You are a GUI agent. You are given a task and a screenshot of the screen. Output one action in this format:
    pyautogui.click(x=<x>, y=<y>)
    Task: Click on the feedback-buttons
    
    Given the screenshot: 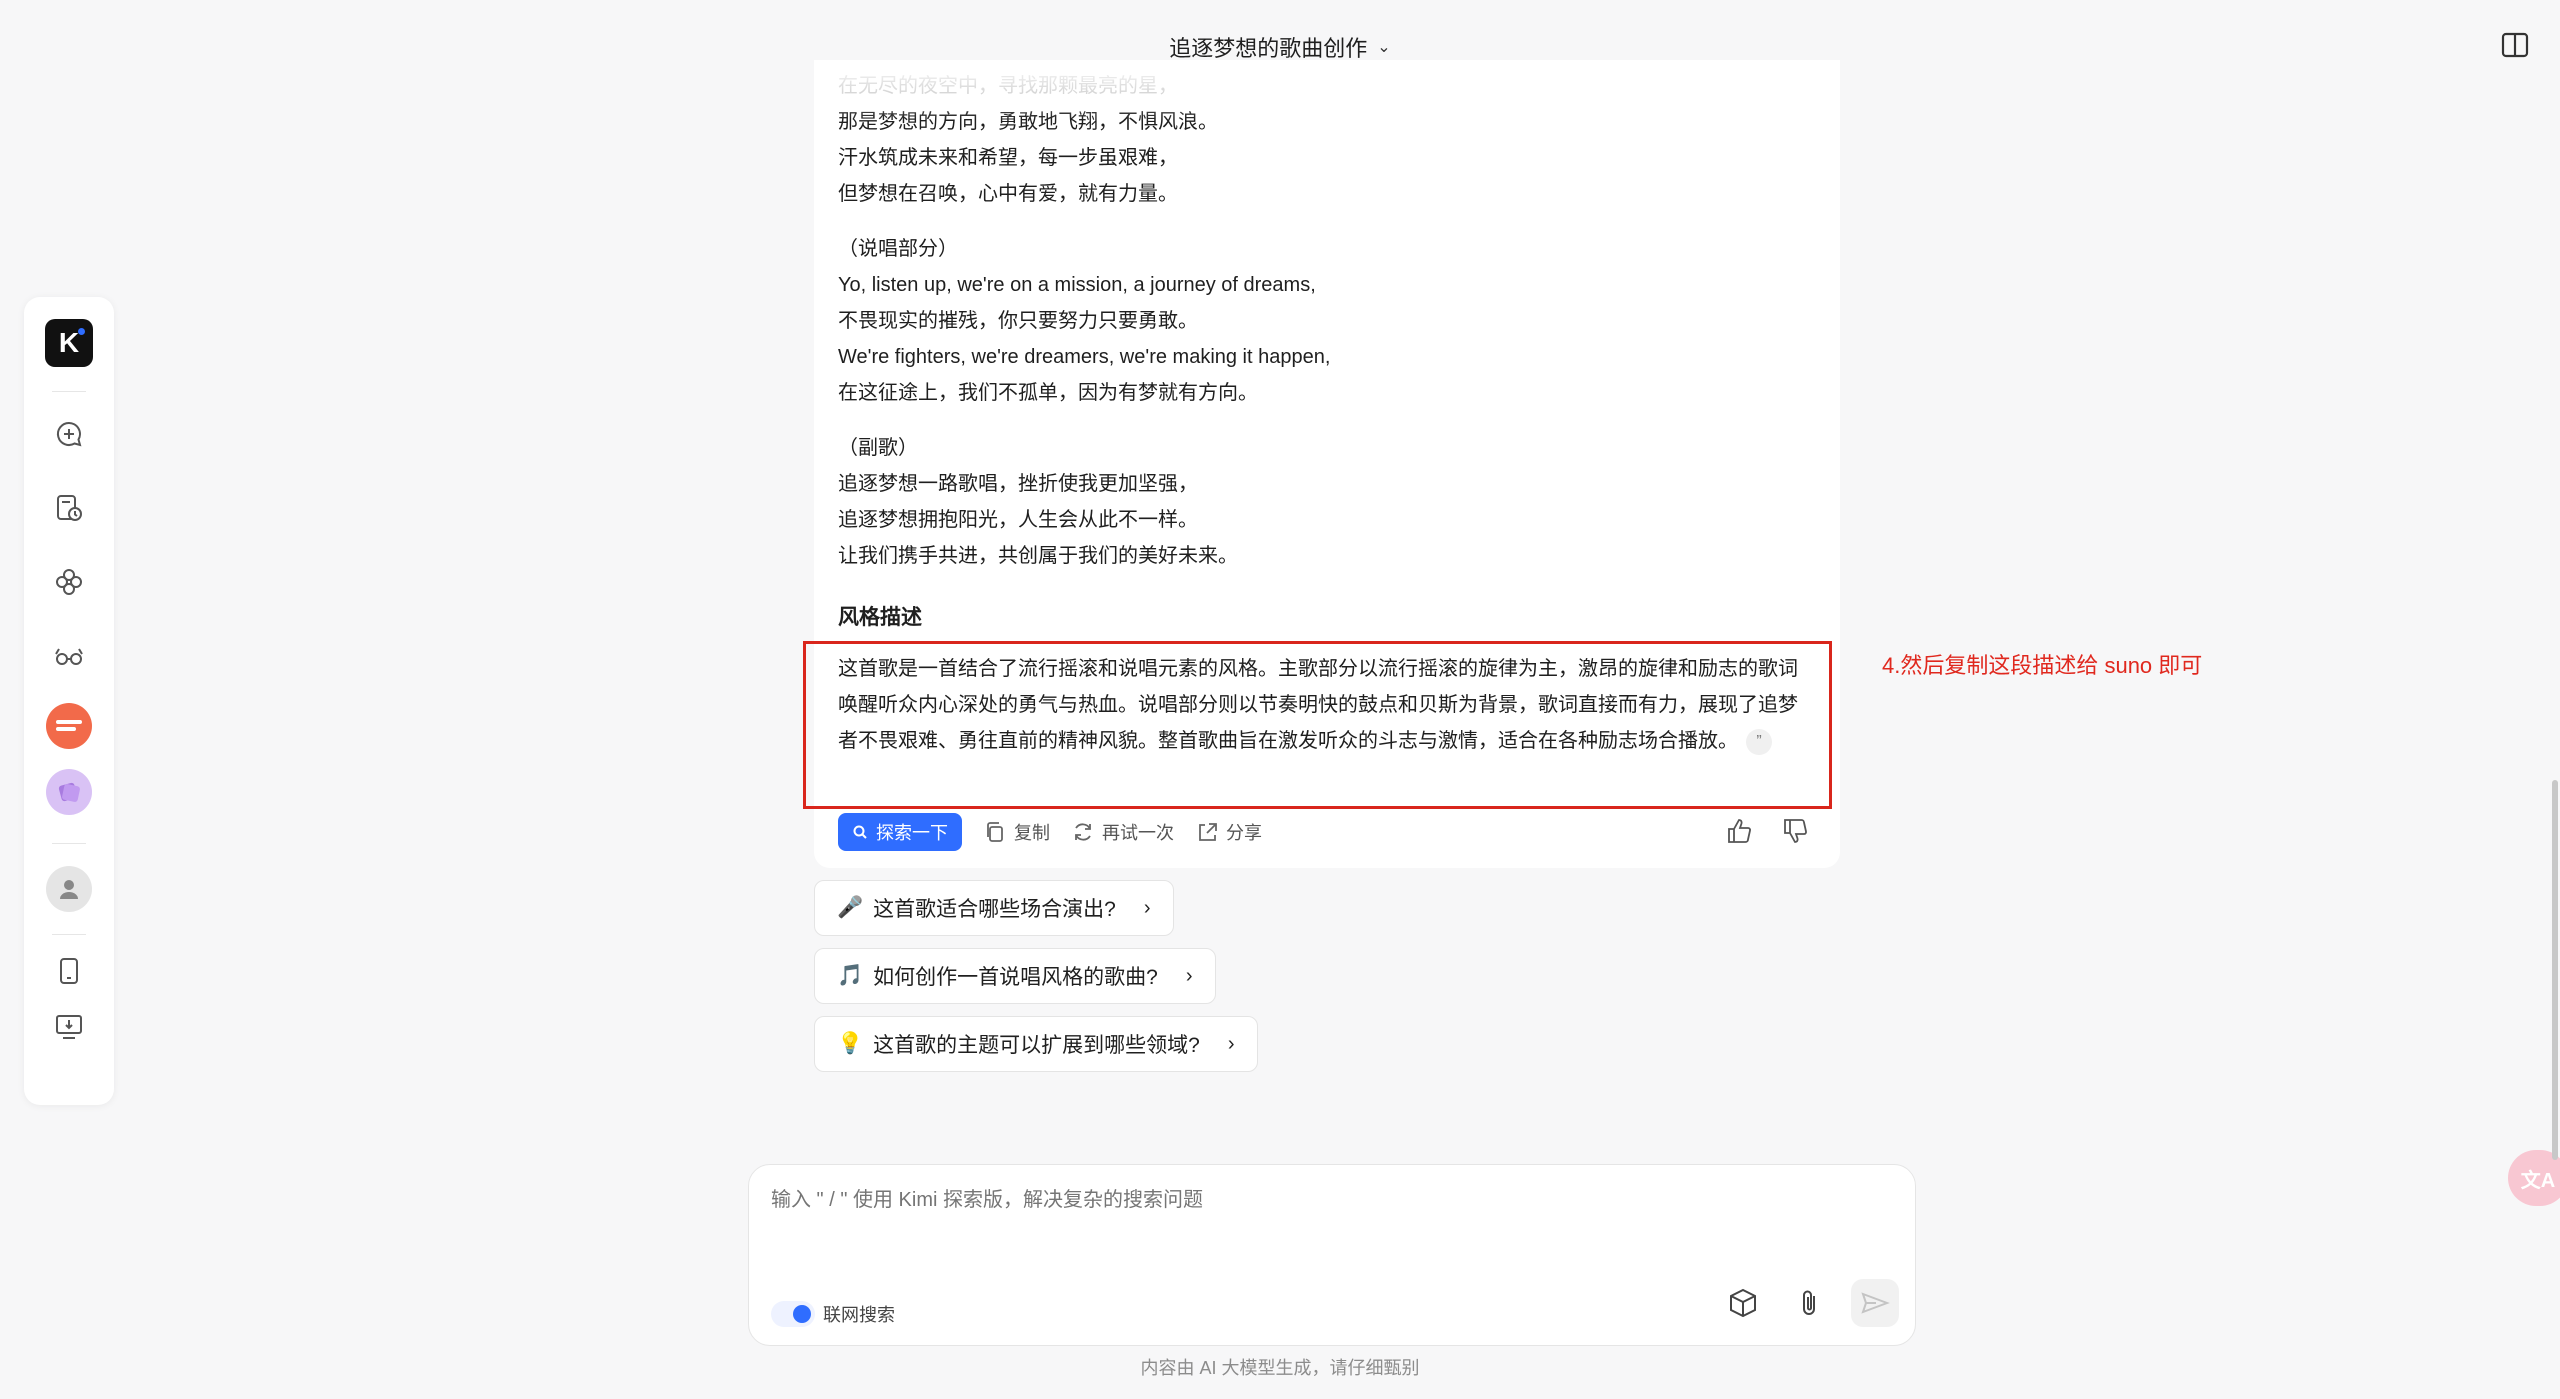 What is the action you would take?
    pyautogui.click(x=1767, y=831)
    